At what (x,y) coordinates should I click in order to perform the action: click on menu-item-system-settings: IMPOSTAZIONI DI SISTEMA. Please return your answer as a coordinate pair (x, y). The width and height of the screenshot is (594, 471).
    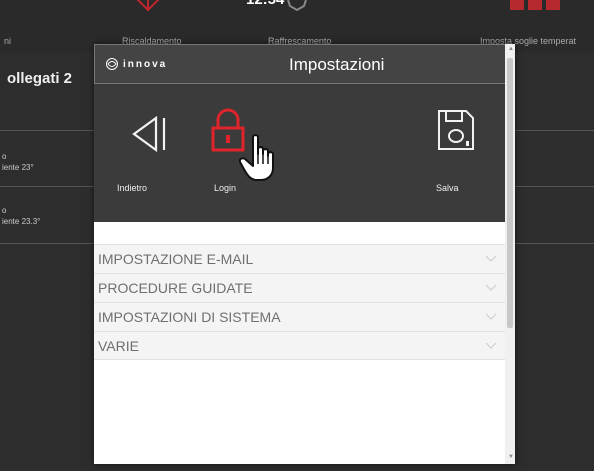
    Looking at the image, I should click on (299, 316).